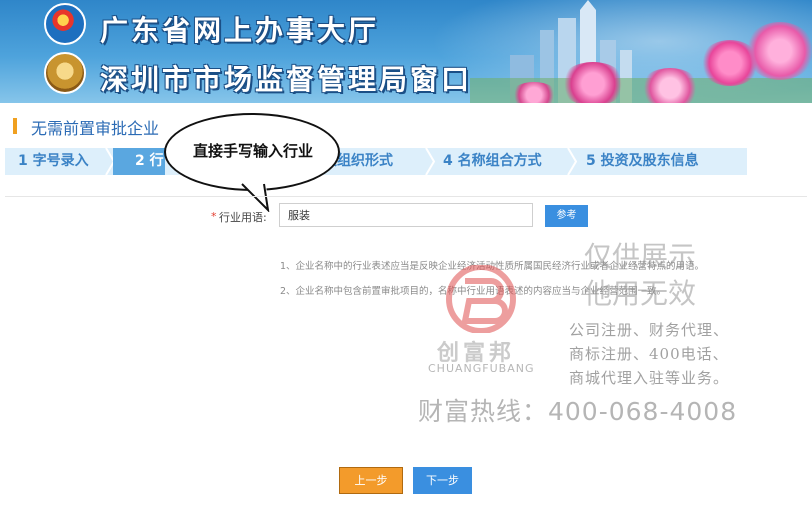 The height and width of the screenshot is (506, 812). I want to click on next-step-button: 下一步, so click(442, 480).